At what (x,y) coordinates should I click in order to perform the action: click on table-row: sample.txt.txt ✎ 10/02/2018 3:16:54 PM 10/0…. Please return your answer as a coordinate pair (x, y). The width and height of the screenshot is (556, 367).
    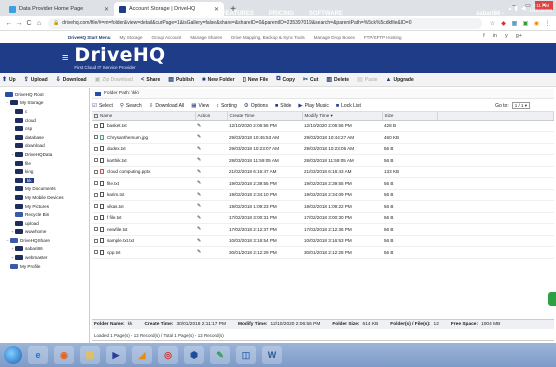
    Looking at the image, I should click on (323, 241).